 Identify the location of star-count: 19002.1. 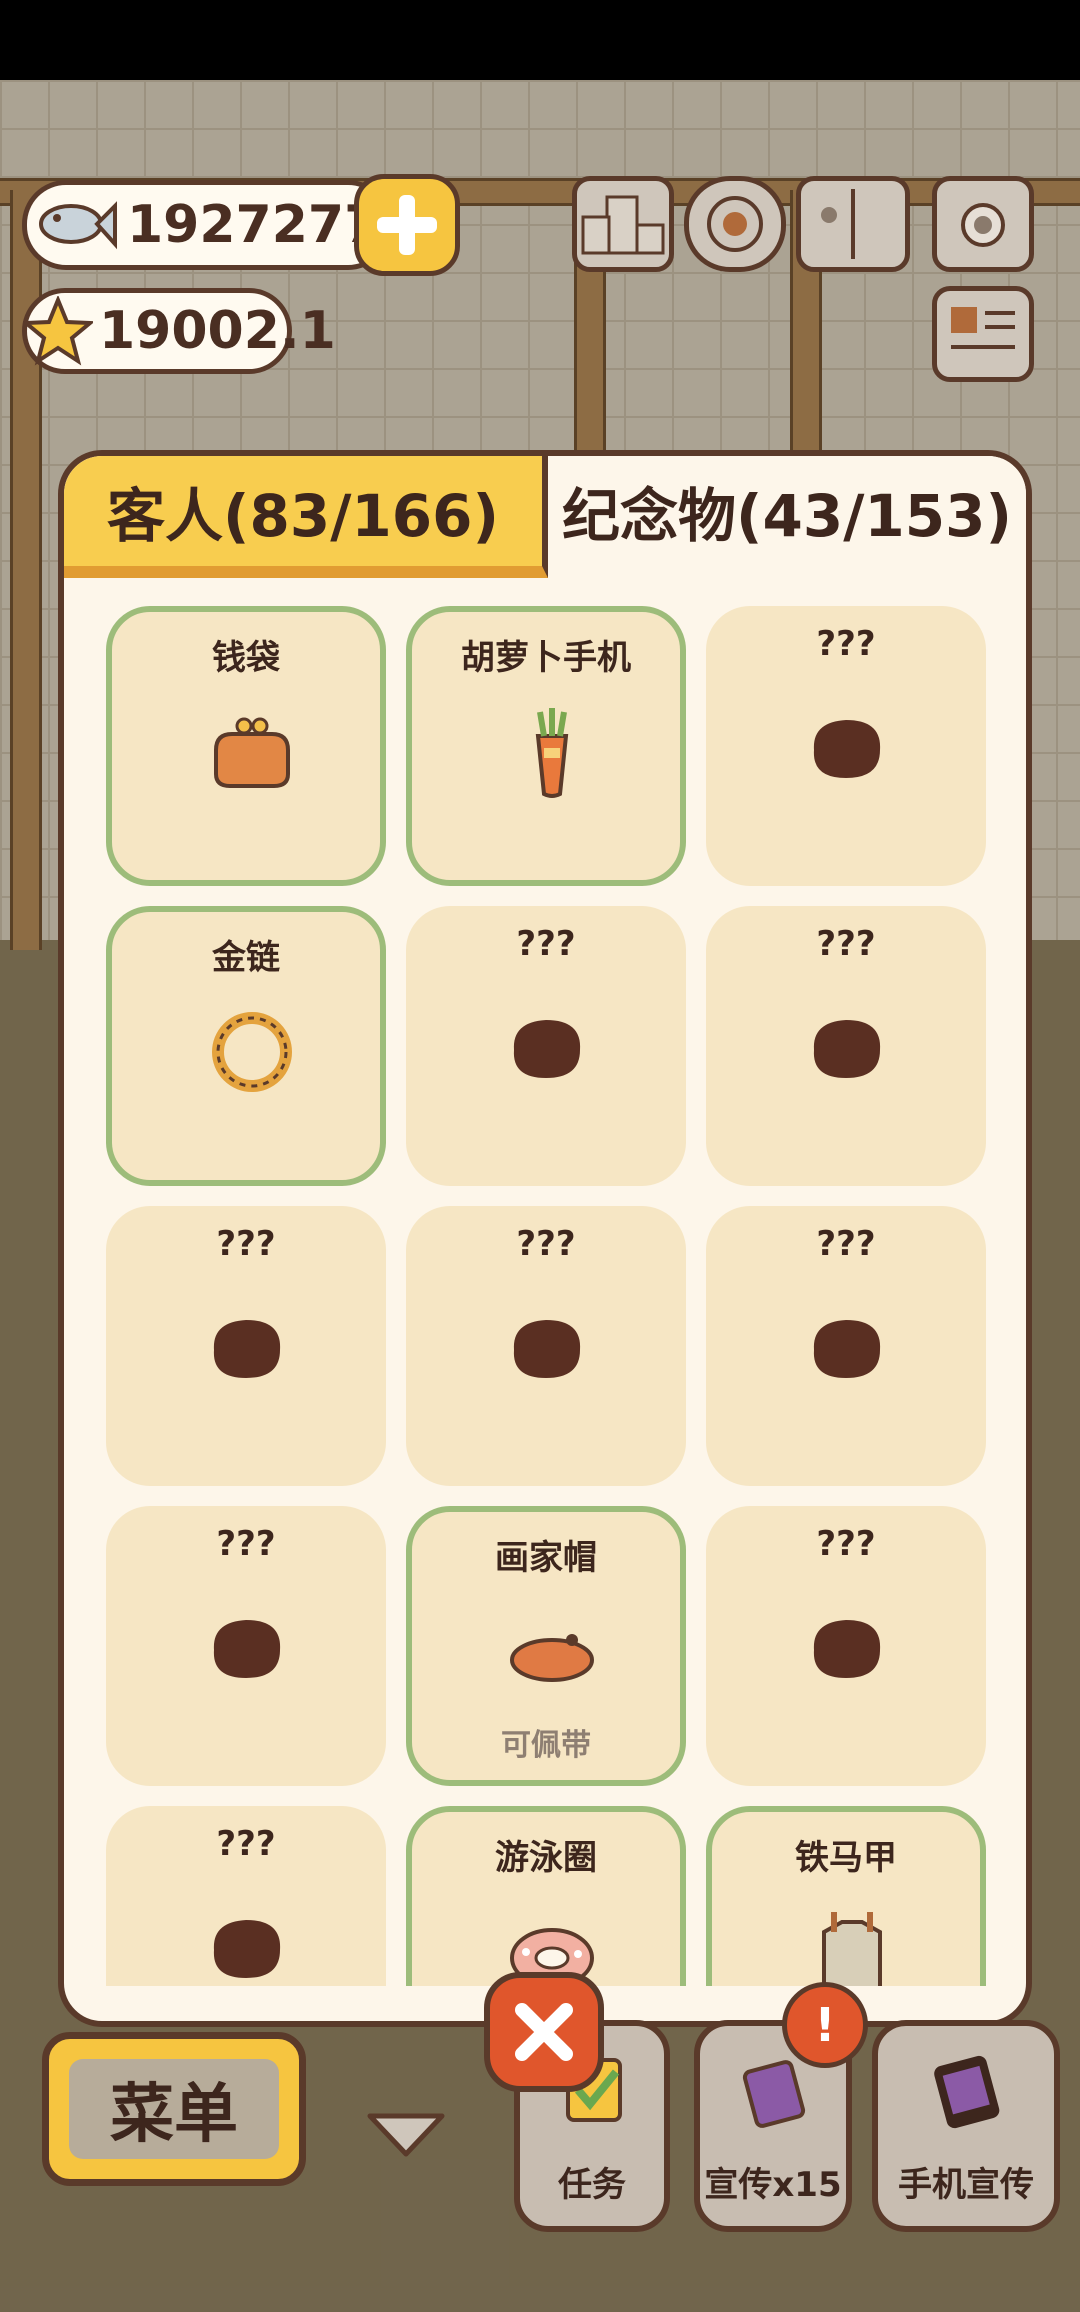
(217, 331).